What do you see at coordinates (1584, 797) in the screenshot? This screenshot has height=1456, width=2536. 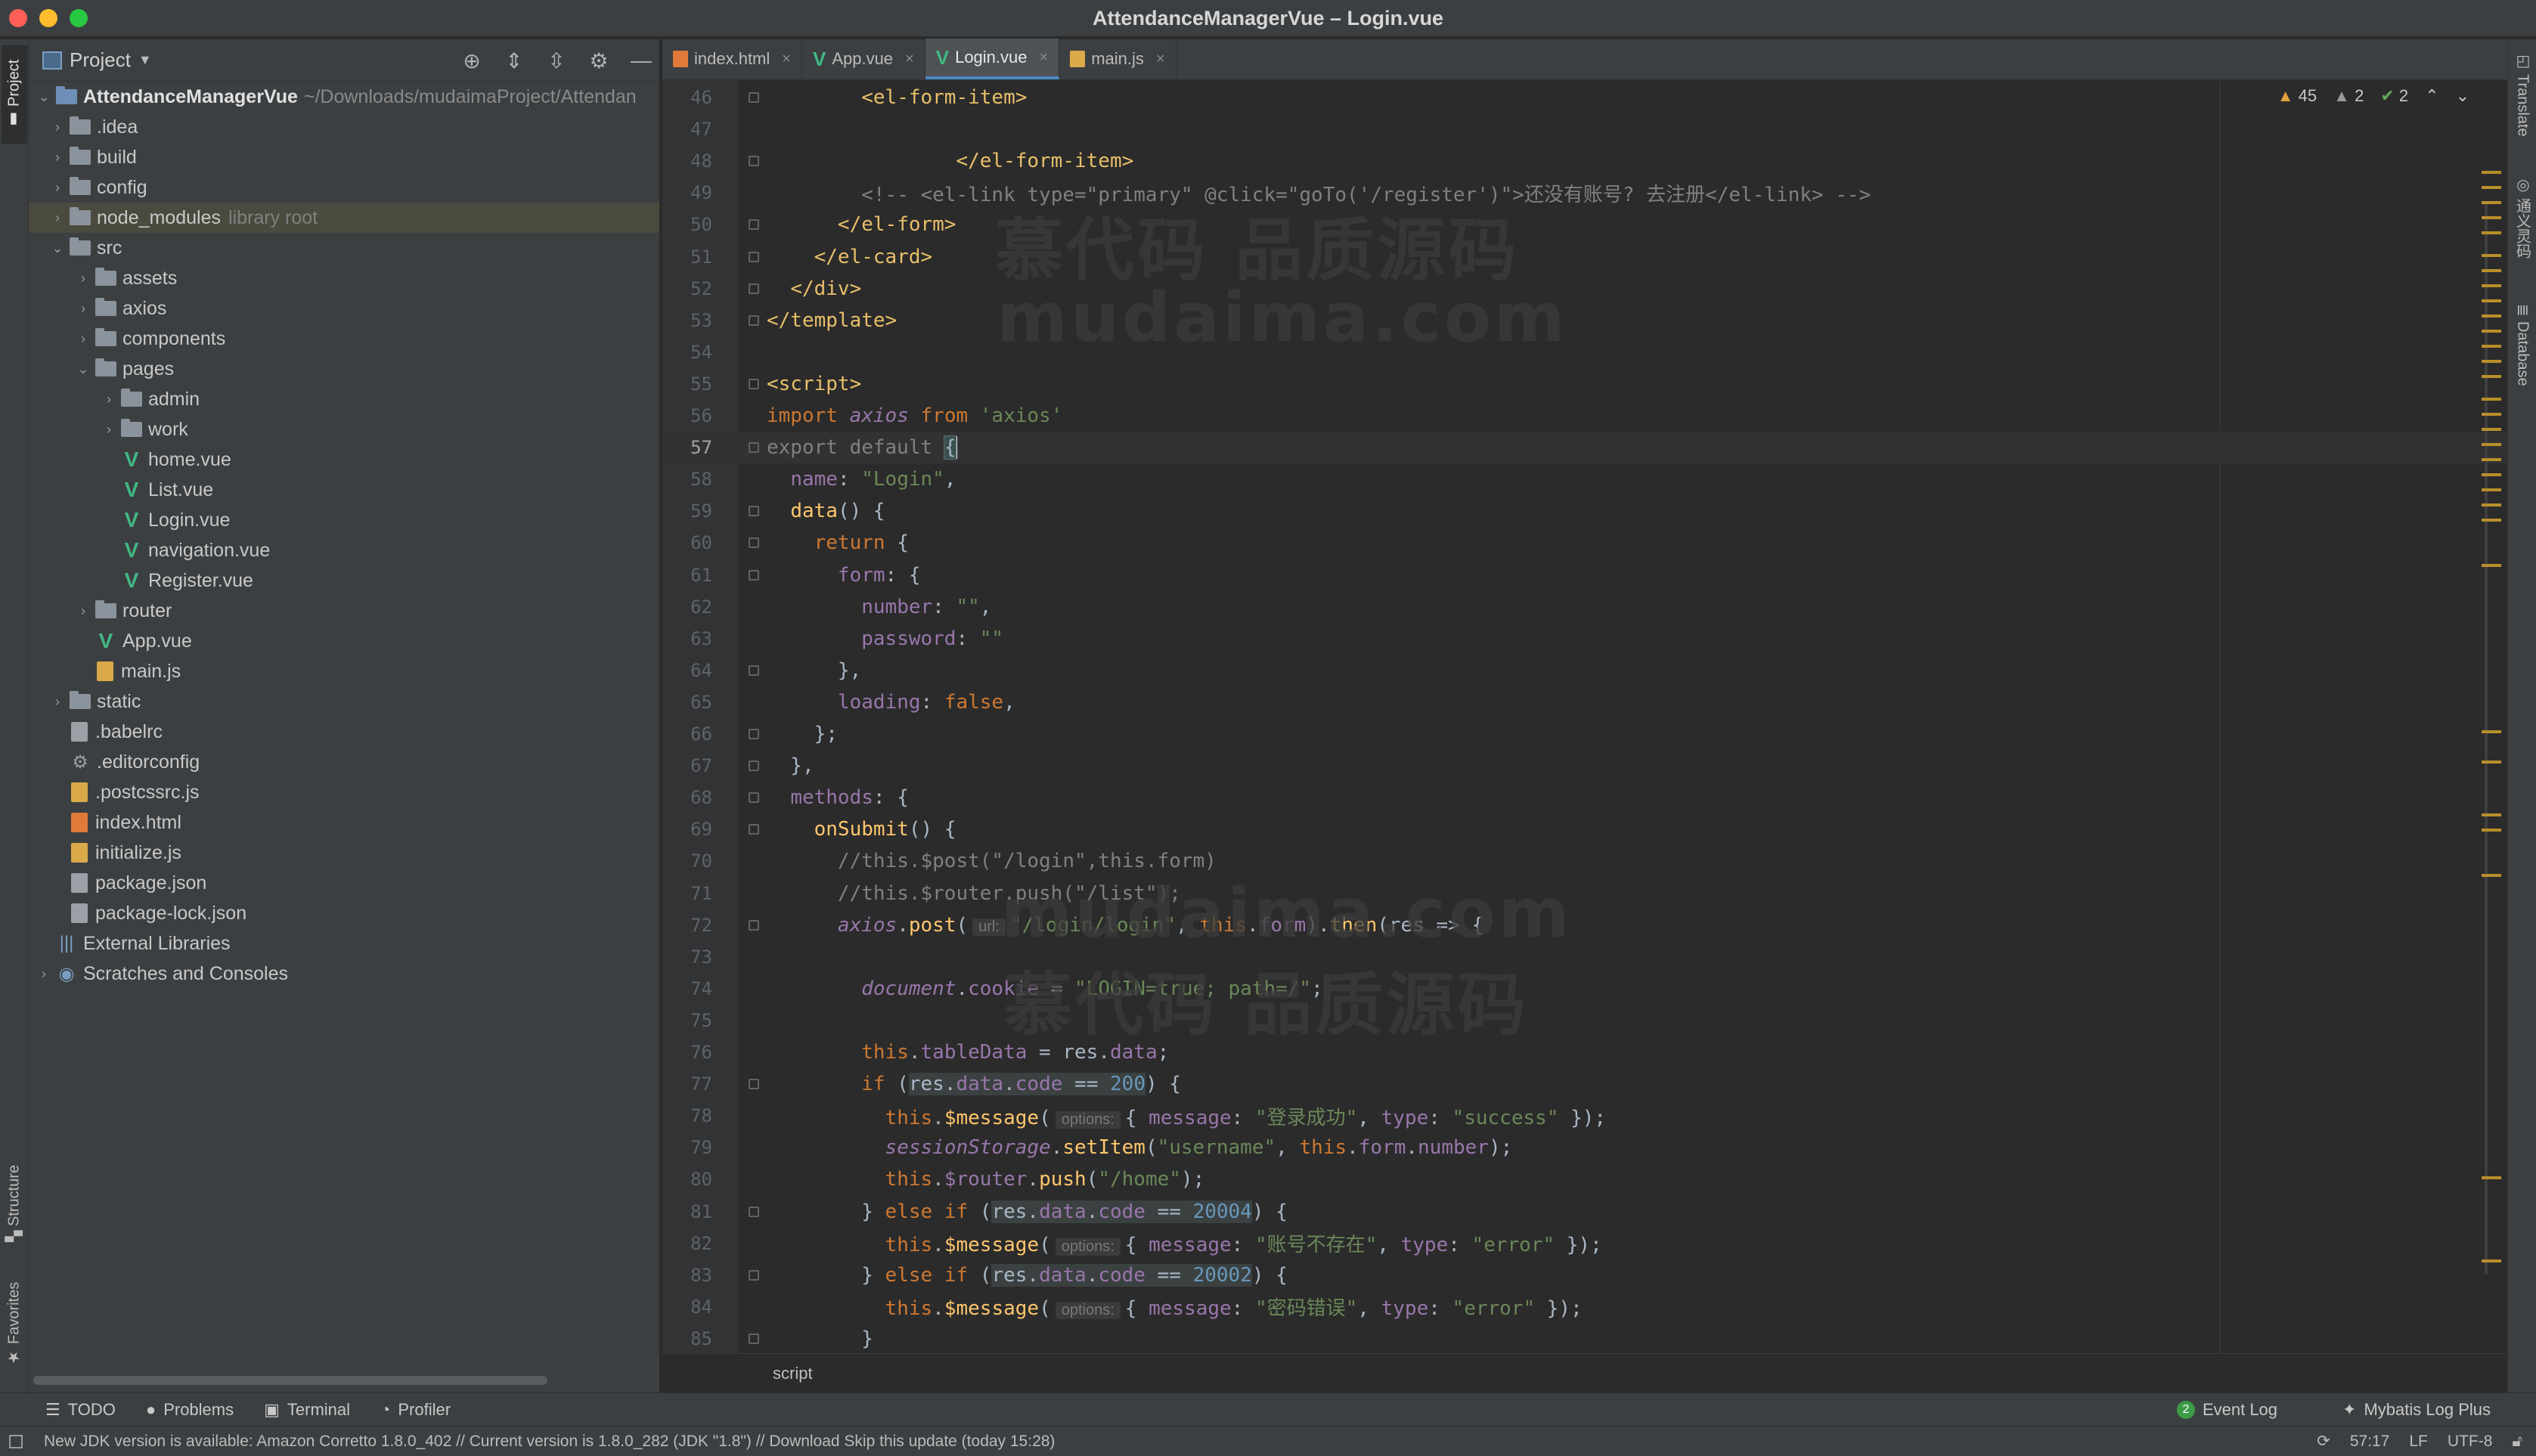 I see `code-line: 68 methods: {` at bounding box center [1584, 797].